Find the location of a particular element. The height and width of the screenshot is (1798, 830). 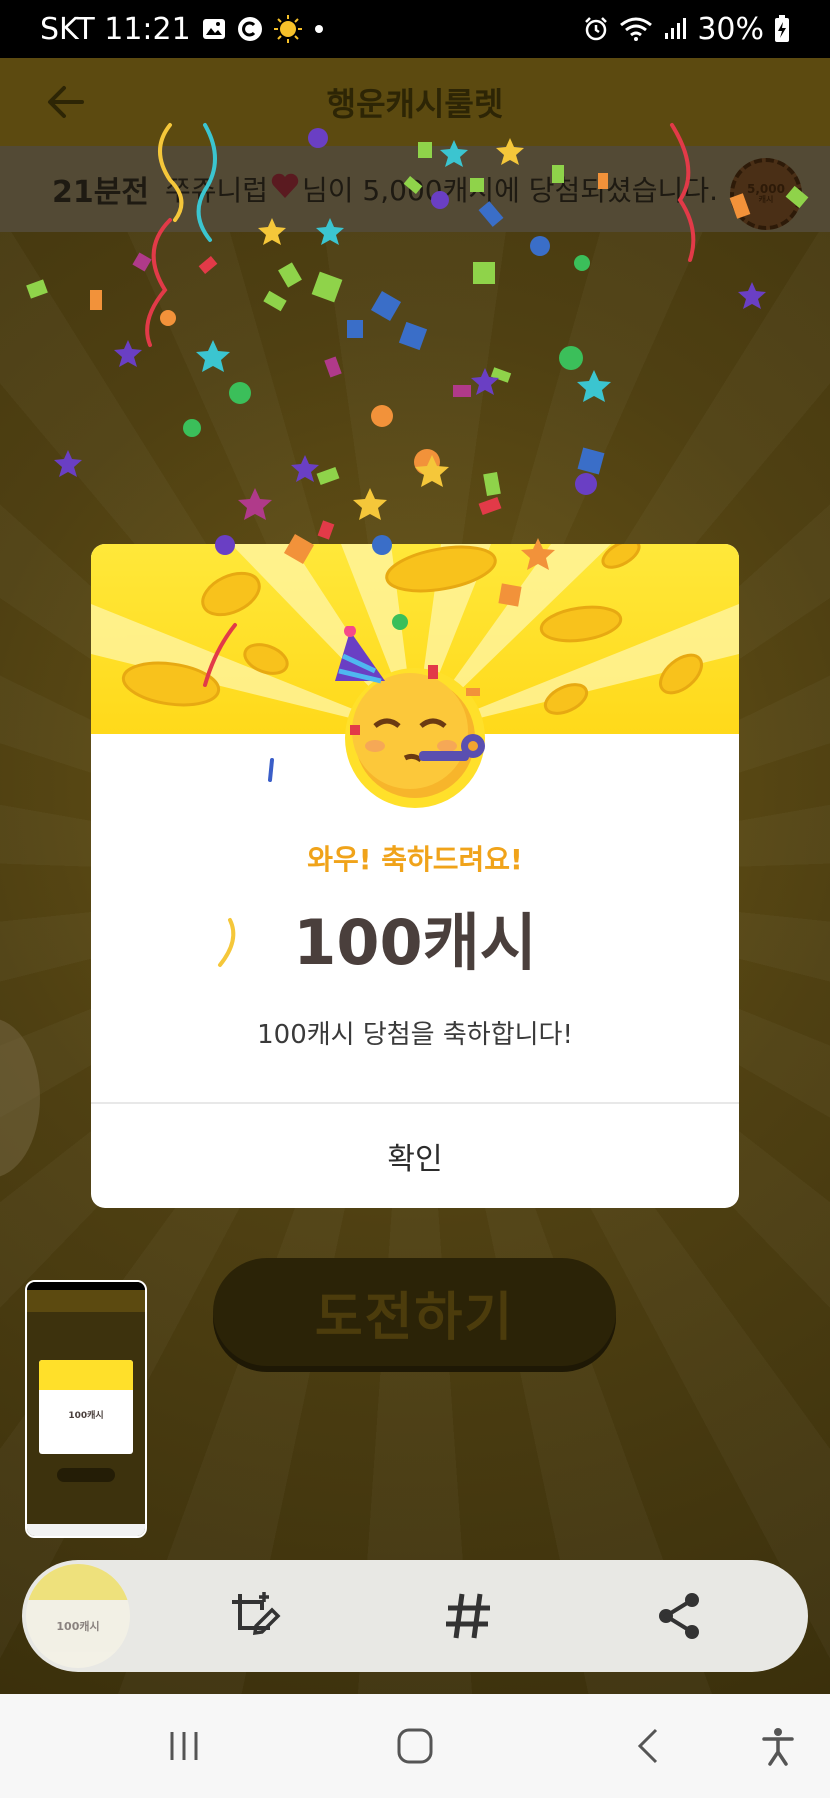

winner-ticker: 21분전 쭈쥬니럽 님이 5,000캐시에 당첨되셨습니다. 5,000 캐시 is located at coordinates (415, 189).